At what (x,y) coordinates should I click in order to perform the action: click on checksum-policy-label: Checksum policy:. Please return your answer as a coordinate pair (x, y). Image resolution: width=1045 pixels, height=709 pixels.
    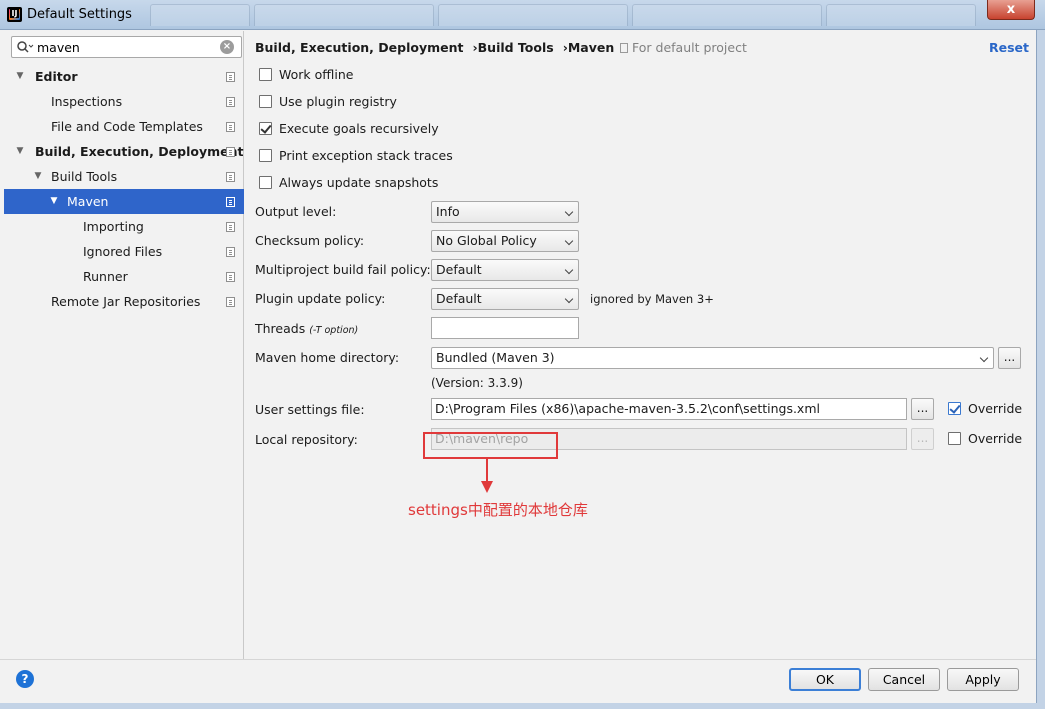
    Looking at the image, I should click on (310, 240).